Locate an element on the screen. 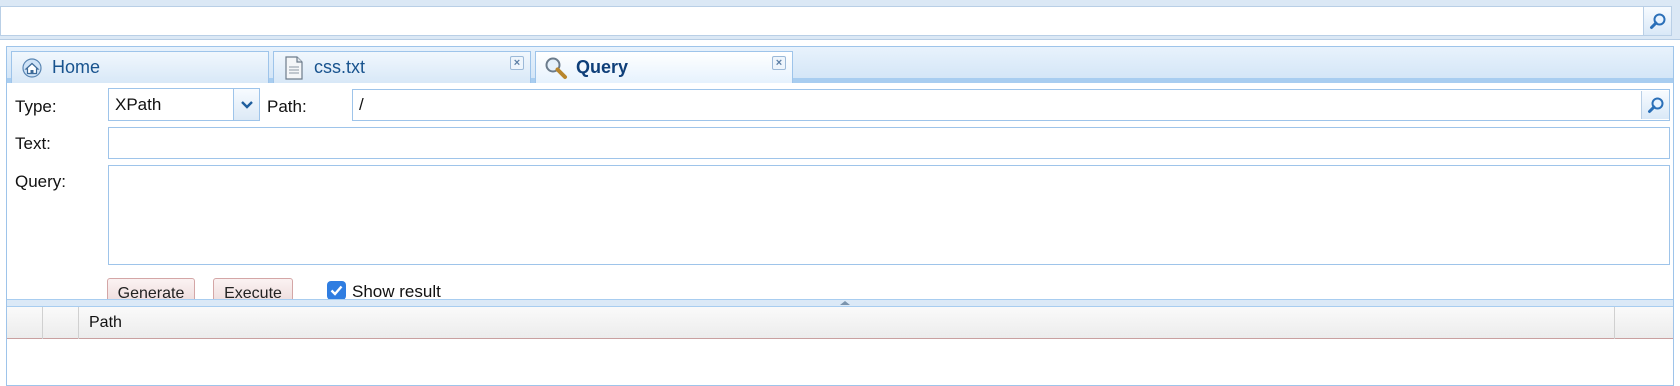 This screenshot has width=1680, height=386. tab-query: Query × is located at coordinates (664, 67).